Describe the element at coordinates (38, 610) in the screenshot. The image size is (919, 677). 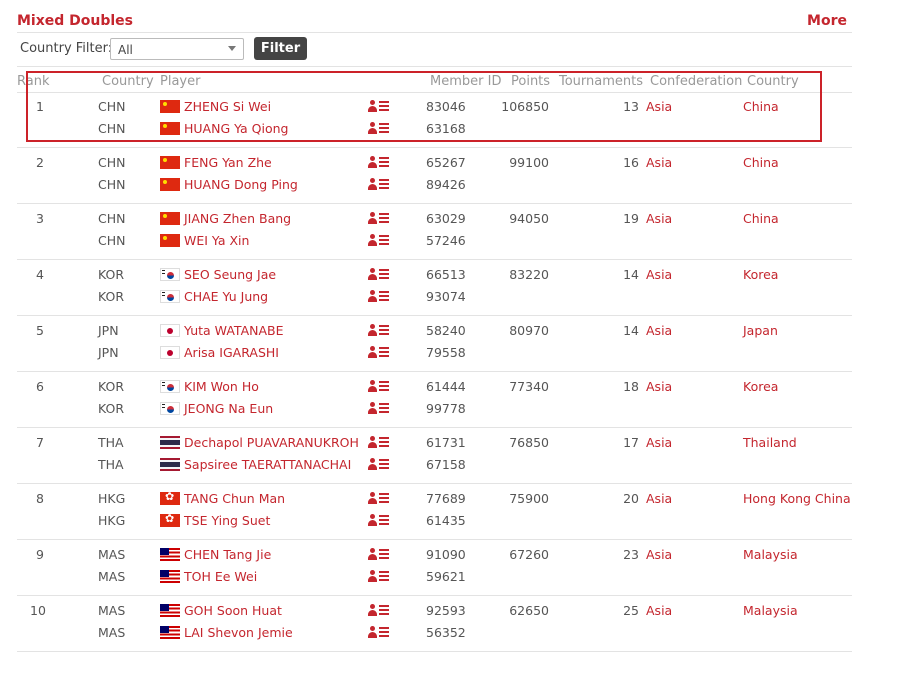
I see `rank-value: 10` at that location.